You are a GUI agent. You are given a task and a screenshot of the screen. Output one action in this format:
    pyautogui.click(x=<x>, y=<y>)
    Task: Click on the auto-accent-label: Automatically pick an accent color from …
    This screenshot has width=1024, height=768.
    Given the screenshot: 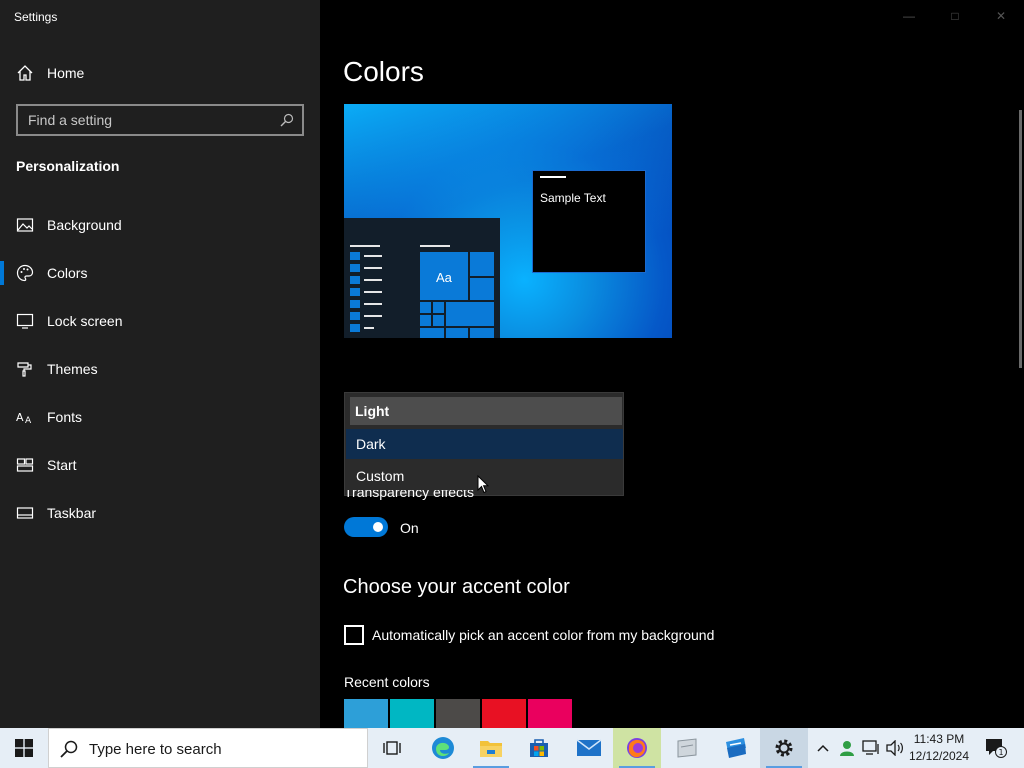 What is the action you would take?
    pyautogui.click(x=543, y=635)
    